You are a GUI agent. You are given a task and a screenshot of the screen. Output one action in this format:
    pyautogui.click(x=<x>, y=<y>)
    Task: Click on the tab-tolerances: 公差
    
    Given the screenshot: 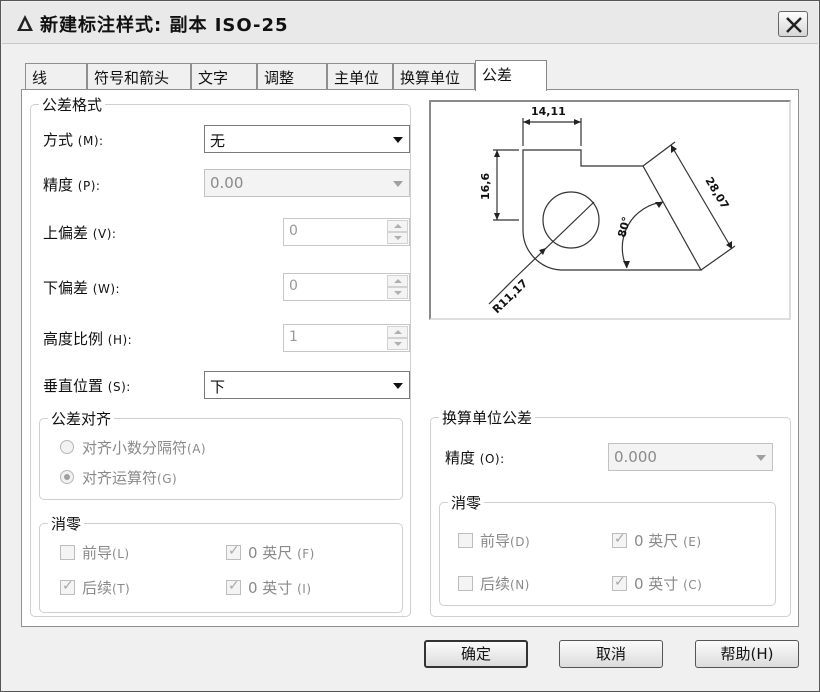 What is the action you would take?
    pyautogui.click(x=511, y=75)
    